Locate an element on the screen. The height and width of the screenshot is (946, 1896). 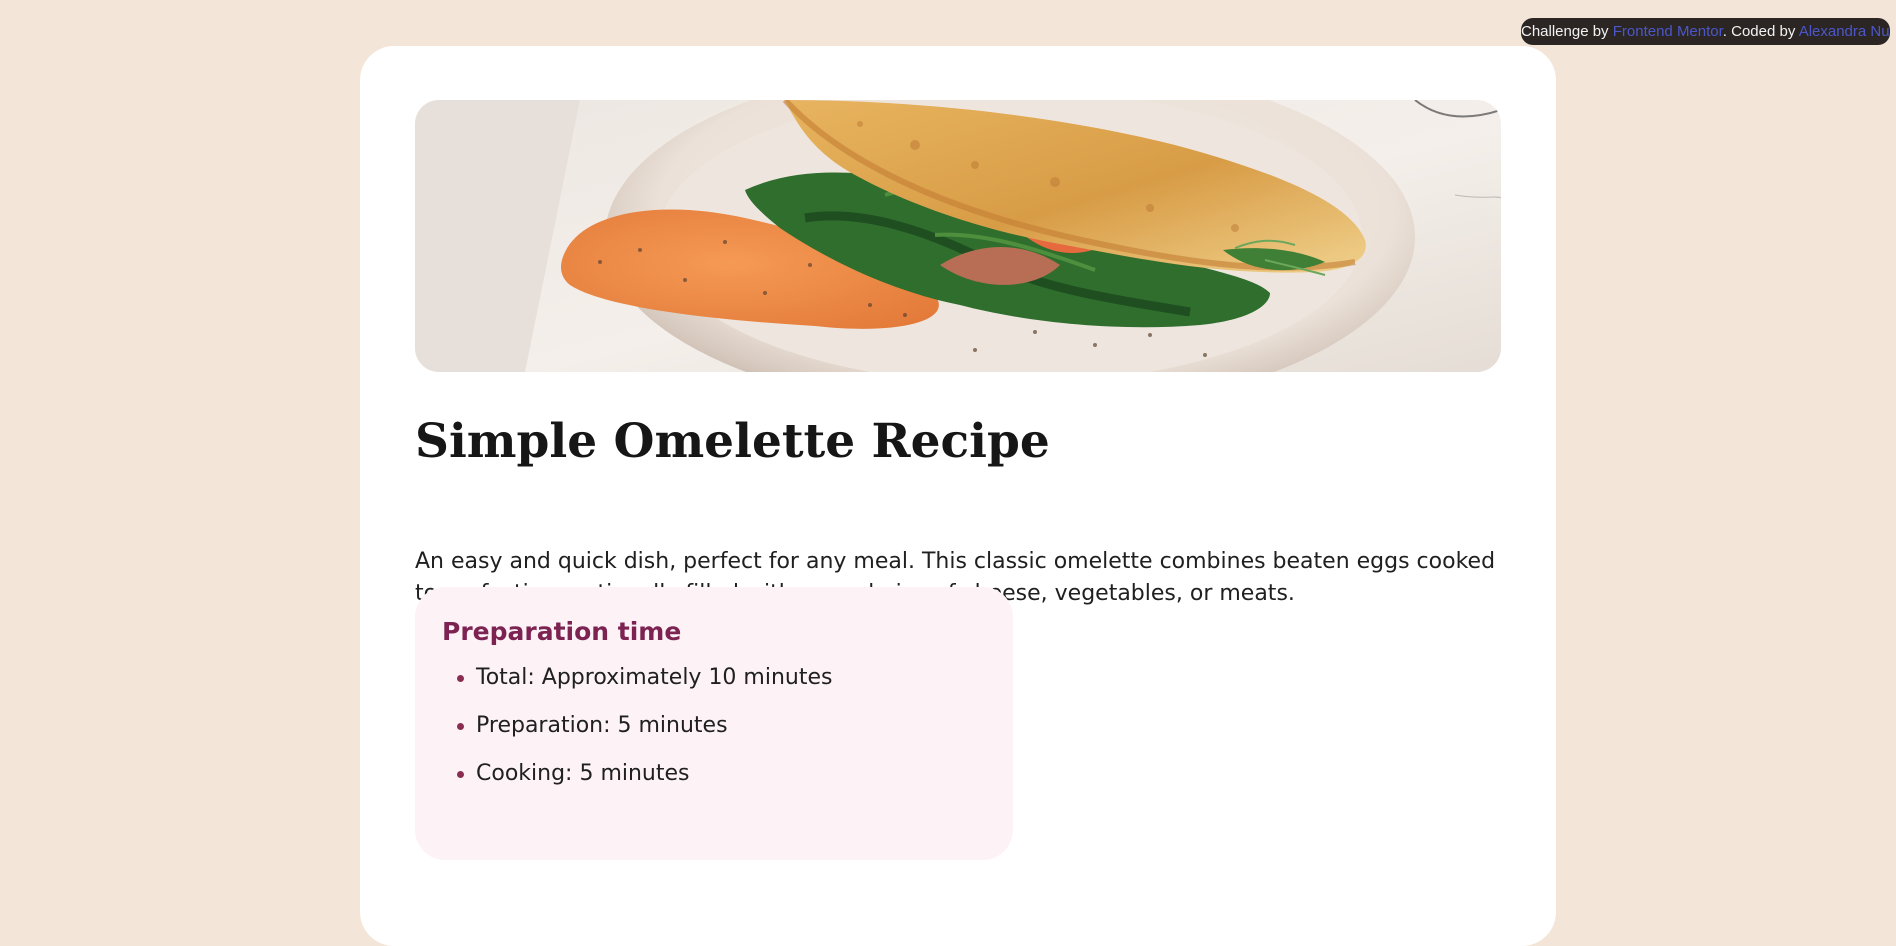
frontend-mentor-link: Frontend Mentor is located at coordinates (1668, 31).